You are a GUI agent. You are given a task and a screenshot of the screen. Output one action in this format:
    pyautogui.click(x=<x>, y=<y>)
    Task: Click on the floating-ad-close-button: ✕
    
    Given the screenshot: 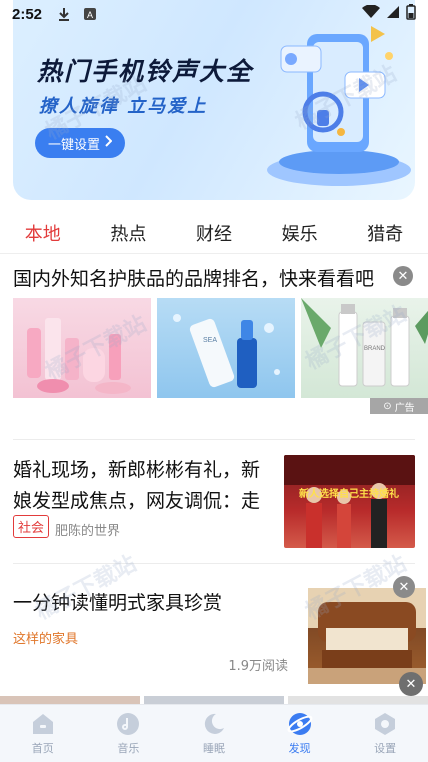 What is the action you would take?
    pyautogui.click(x=404, y=587)
    